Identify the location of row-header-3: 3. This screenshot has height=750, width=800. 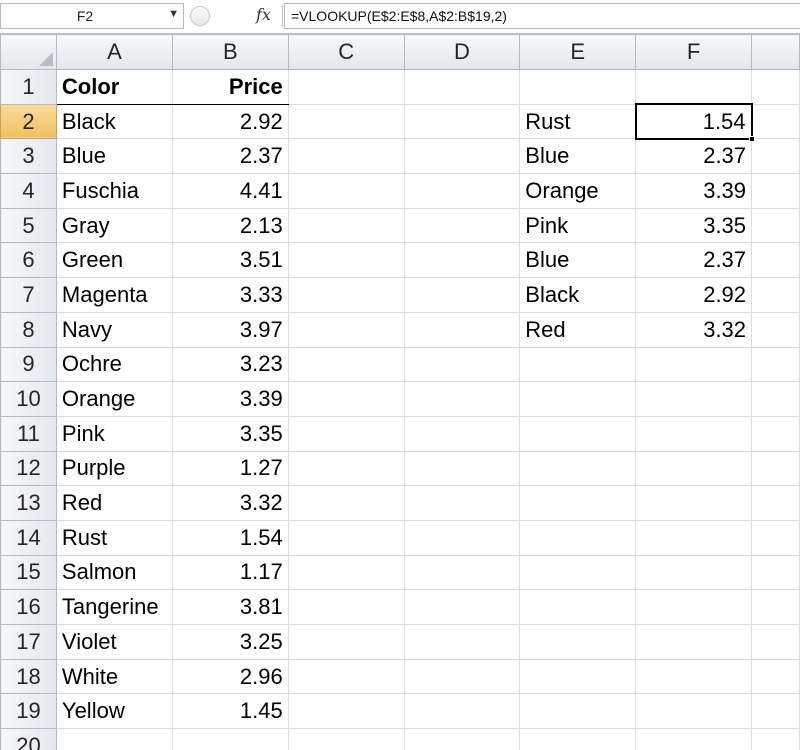
(28, 156).